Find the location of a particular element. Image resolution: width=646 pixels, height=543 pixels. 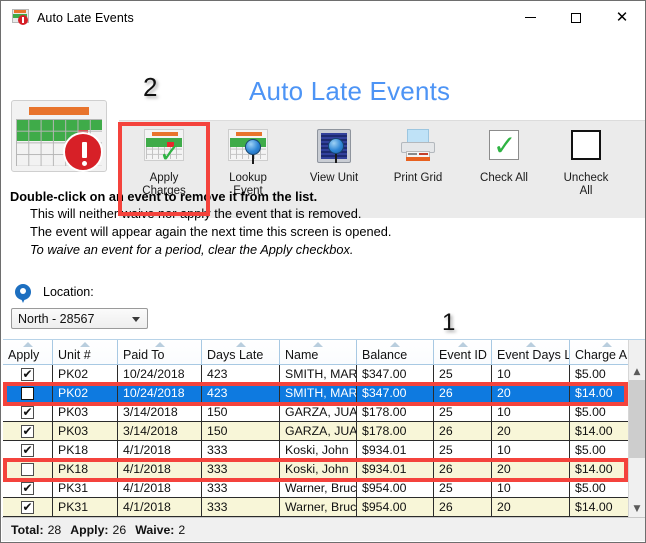

window-title: Auto Late Events is located at coordinates (85, 17).